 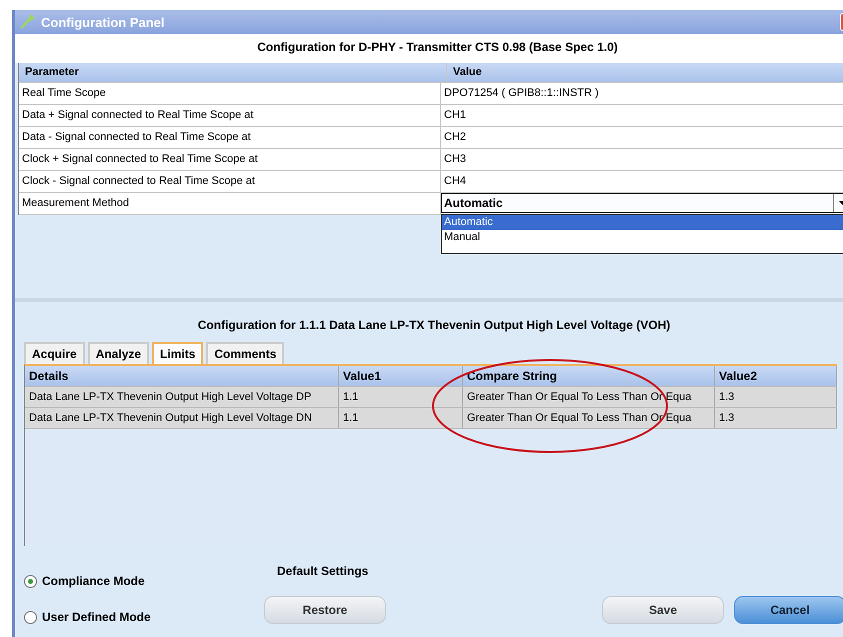 What do you see at coordinates (102, 22) in the screenshot?
I see `window-title: Configuration Panel` at bounding box center [102, 22].